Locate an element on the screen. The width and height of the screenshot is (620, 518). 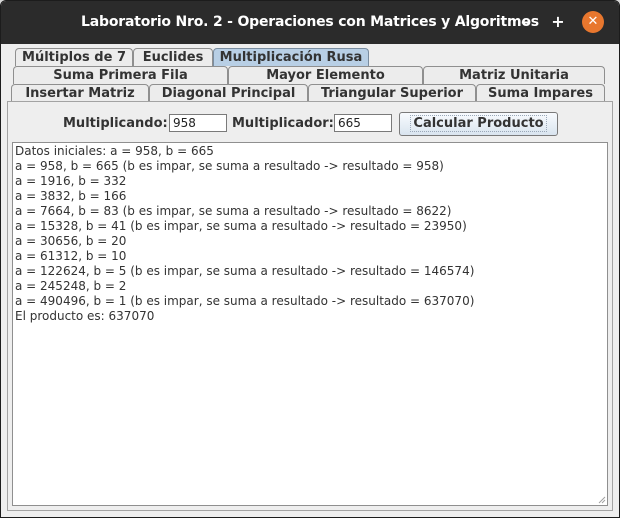
multiplicando-label: Multiplicando: is located at coordinates (115, 123).